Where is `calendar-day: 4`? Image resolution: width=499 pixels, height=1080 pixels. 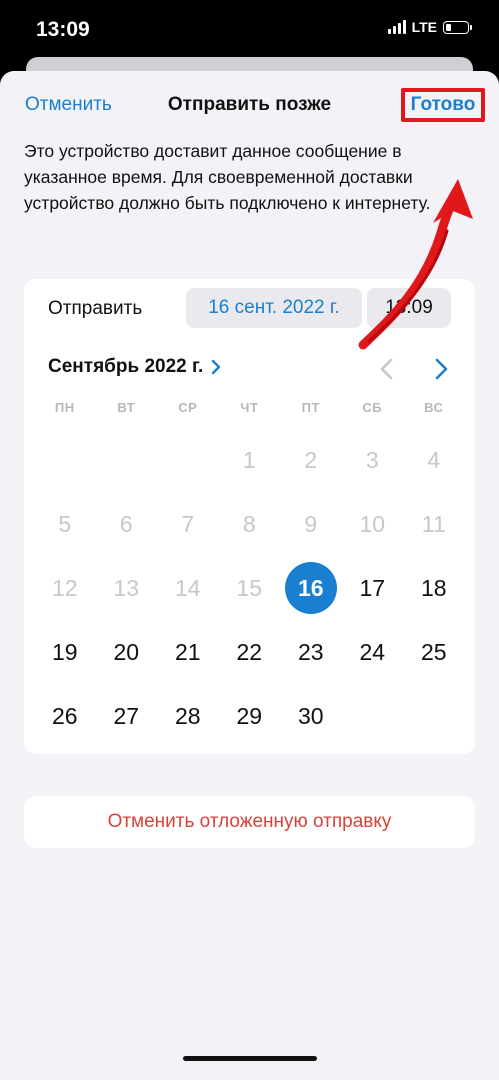 calendar-day: 4 is located at coordinates (434, 460).